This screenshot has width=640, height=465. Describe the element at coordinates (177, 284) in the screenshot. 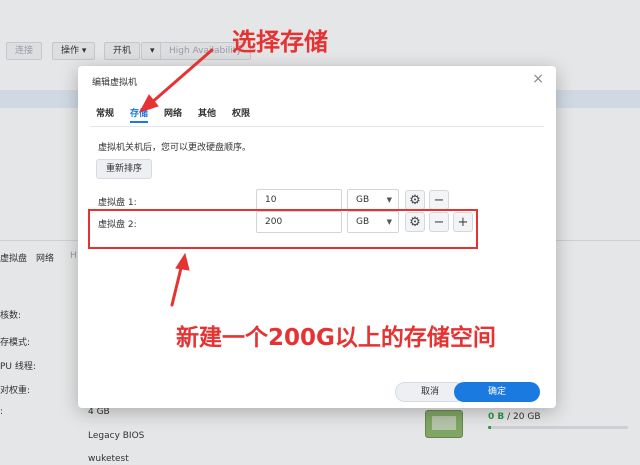

I see `arrow-to-disk-row` at that location.